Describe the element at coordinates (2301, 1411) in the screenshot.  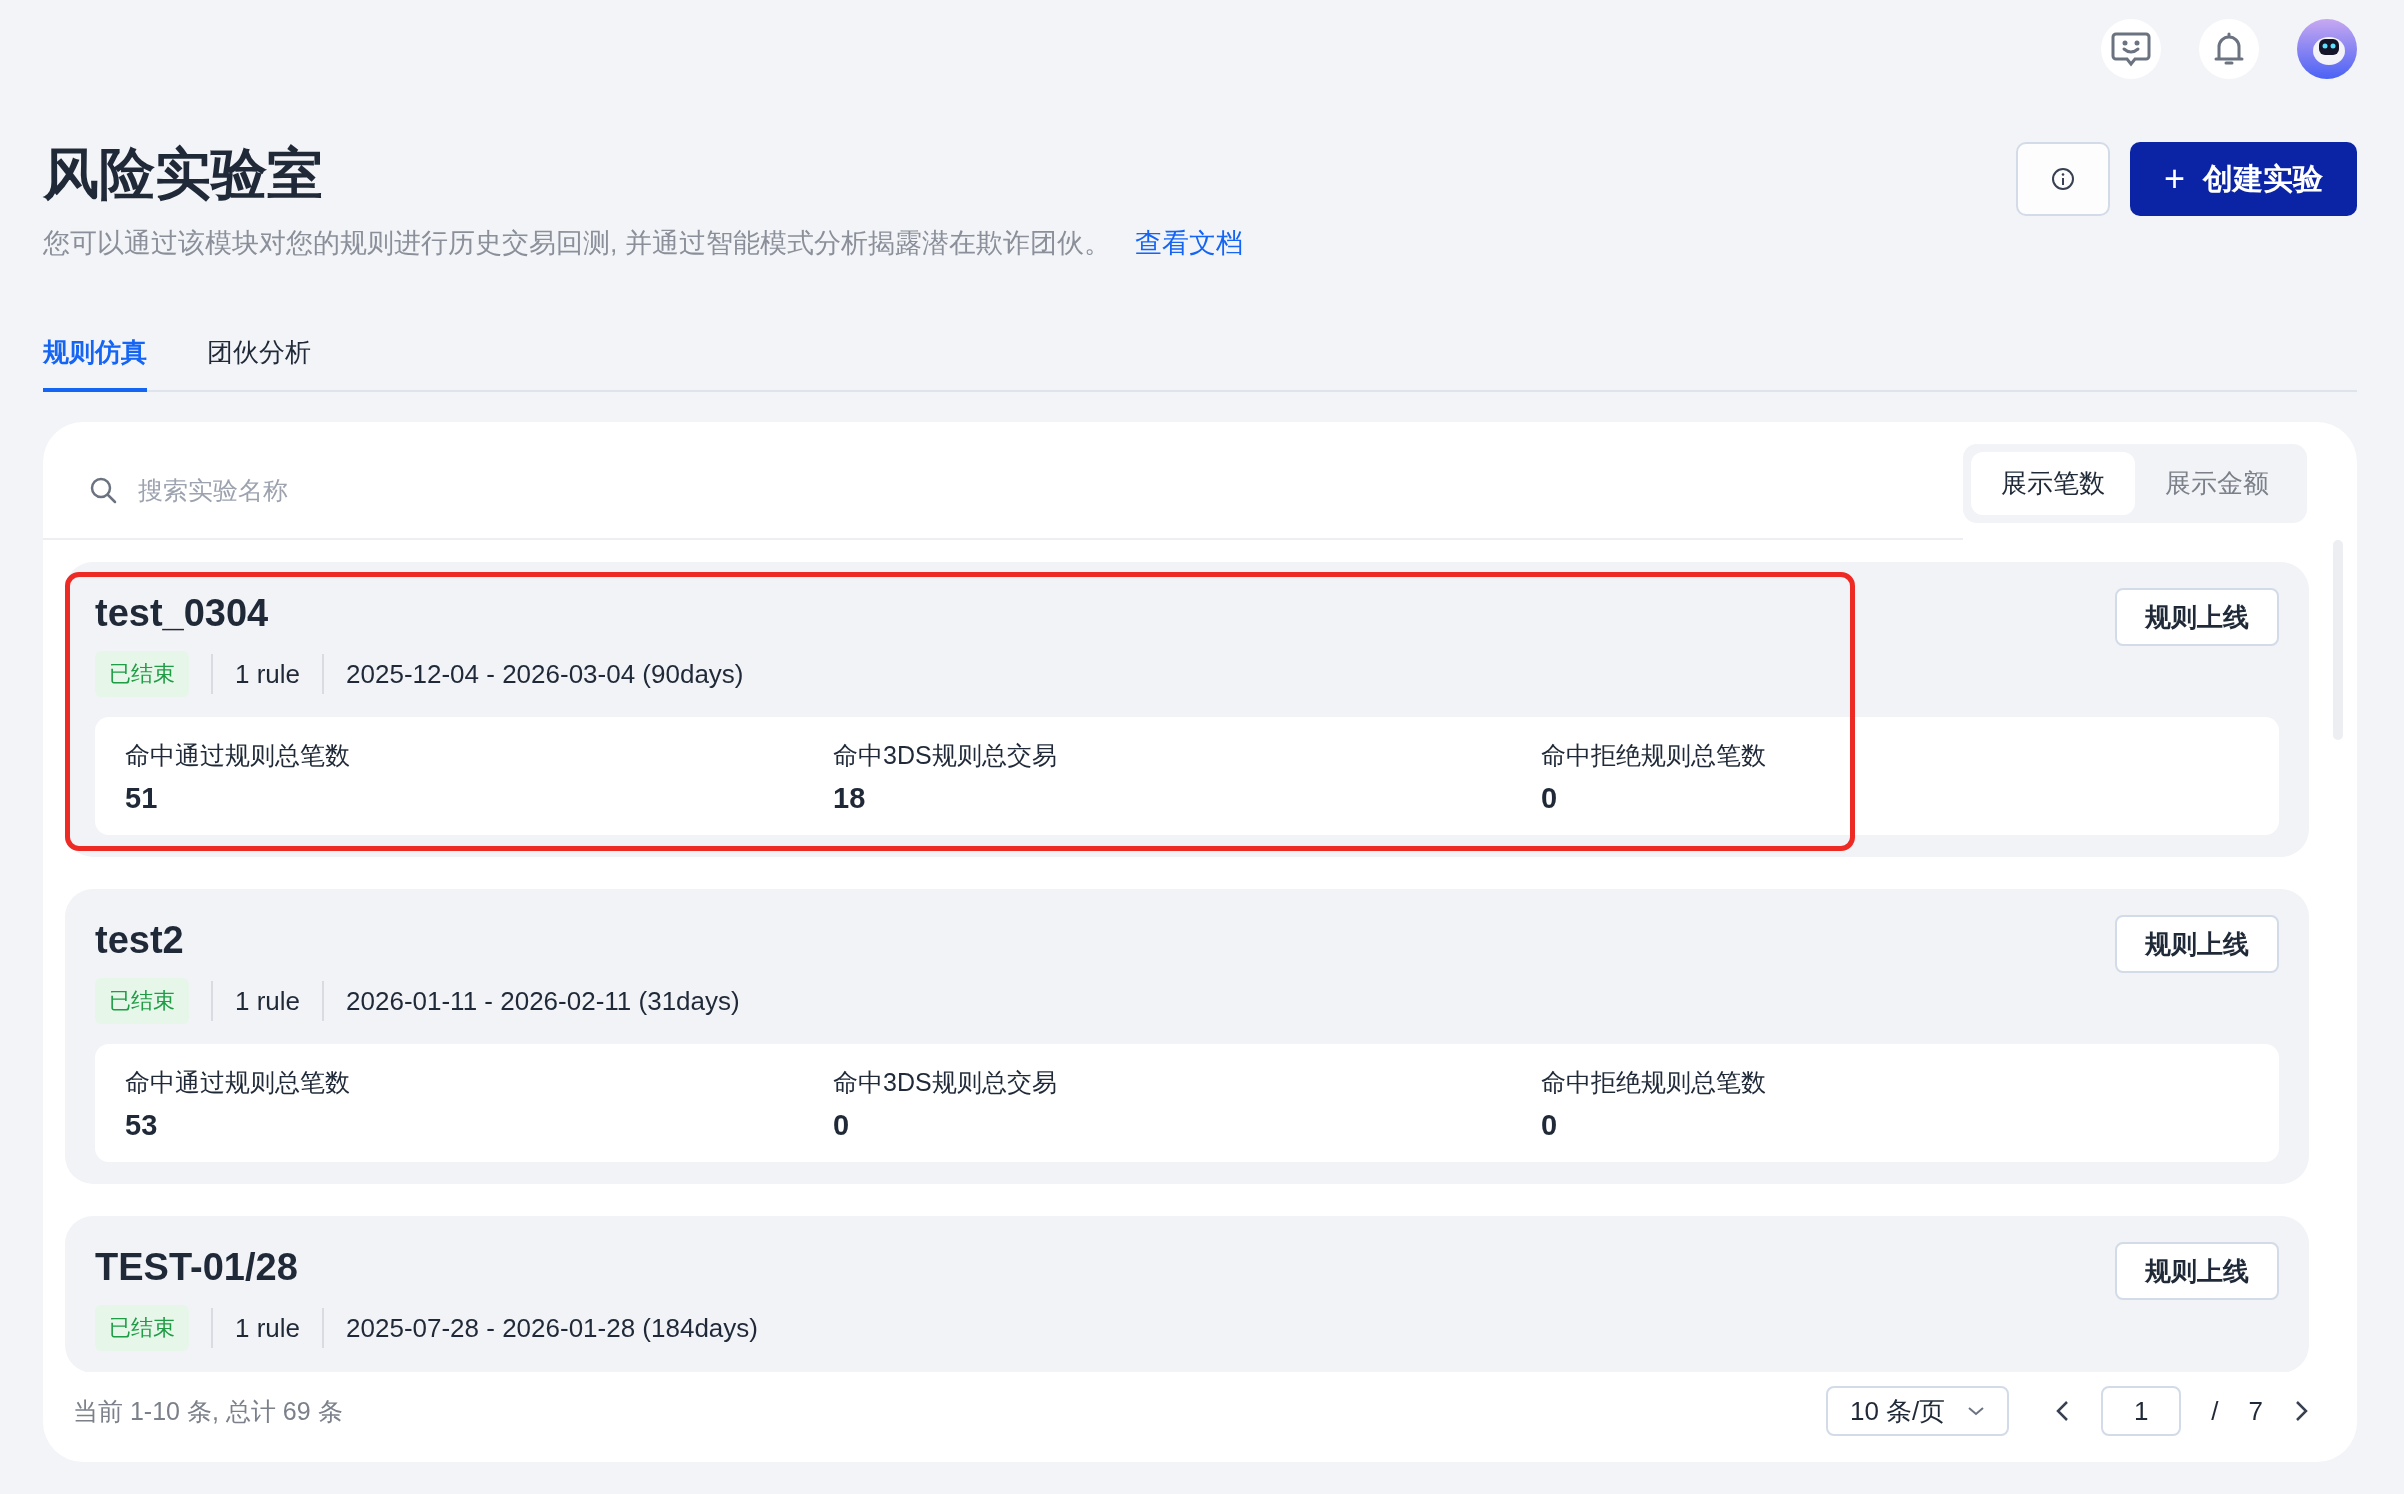
I see `next-page-icon` at that location.